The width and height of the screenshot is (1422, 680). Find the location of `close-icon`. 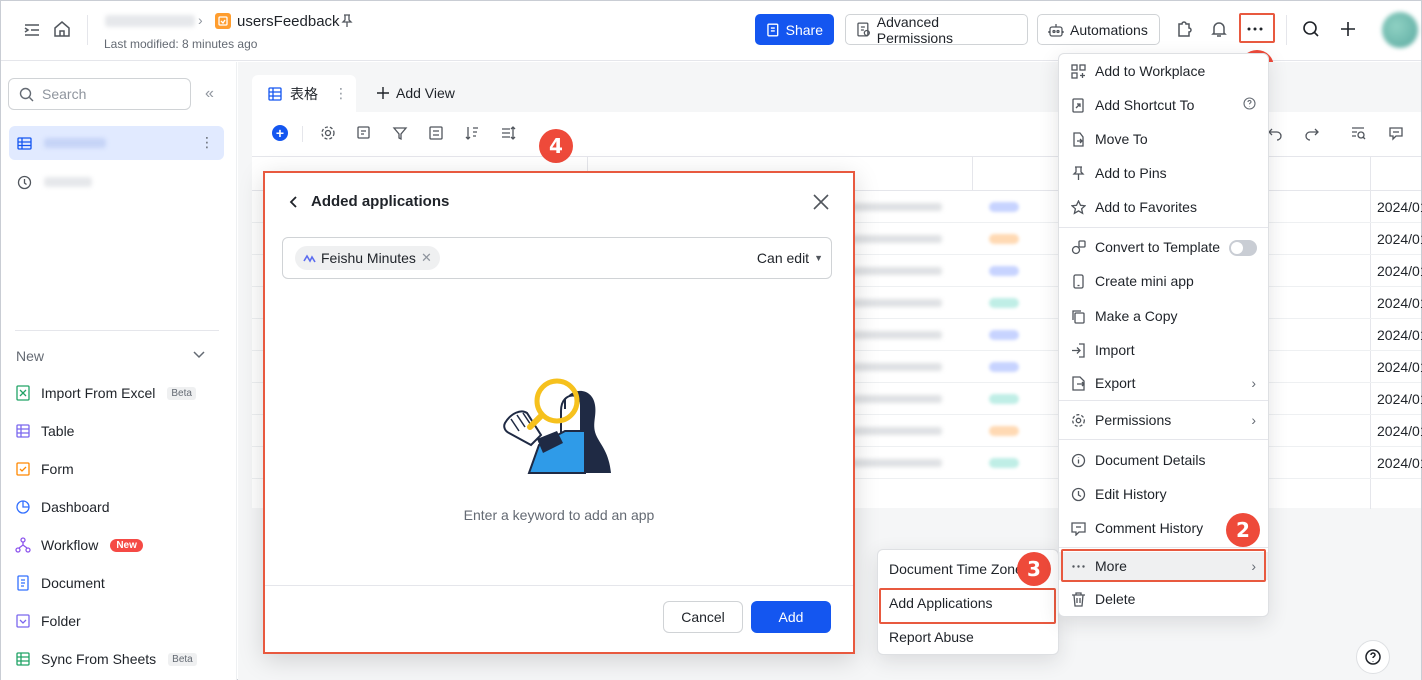

close-icon is located at coordinates (821, 202).